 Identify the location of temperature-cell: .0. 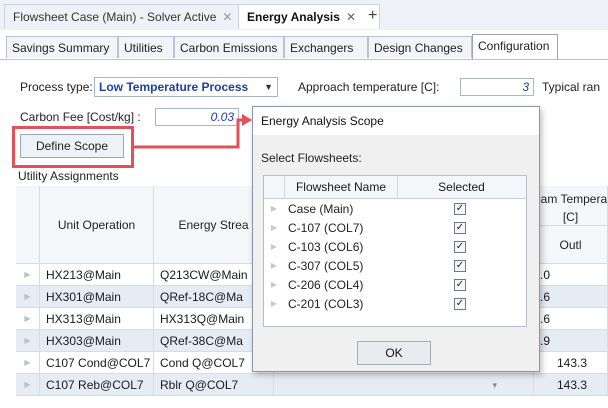
(571, 275).